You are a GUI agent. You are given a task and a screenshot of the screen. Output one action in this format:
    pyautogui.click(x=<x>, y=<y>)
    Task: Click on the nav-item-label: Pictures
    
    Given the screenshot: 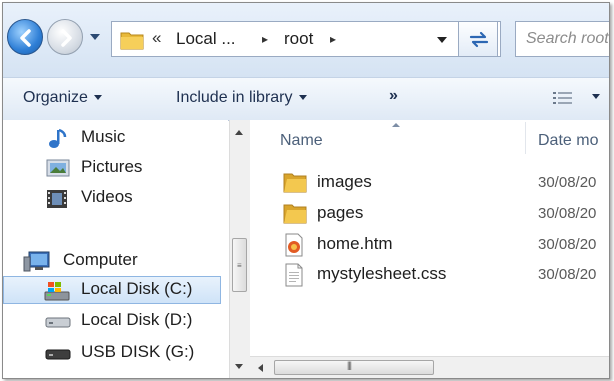 What is the action you would take?
    pyautogui.click(x=112, y=166)
    